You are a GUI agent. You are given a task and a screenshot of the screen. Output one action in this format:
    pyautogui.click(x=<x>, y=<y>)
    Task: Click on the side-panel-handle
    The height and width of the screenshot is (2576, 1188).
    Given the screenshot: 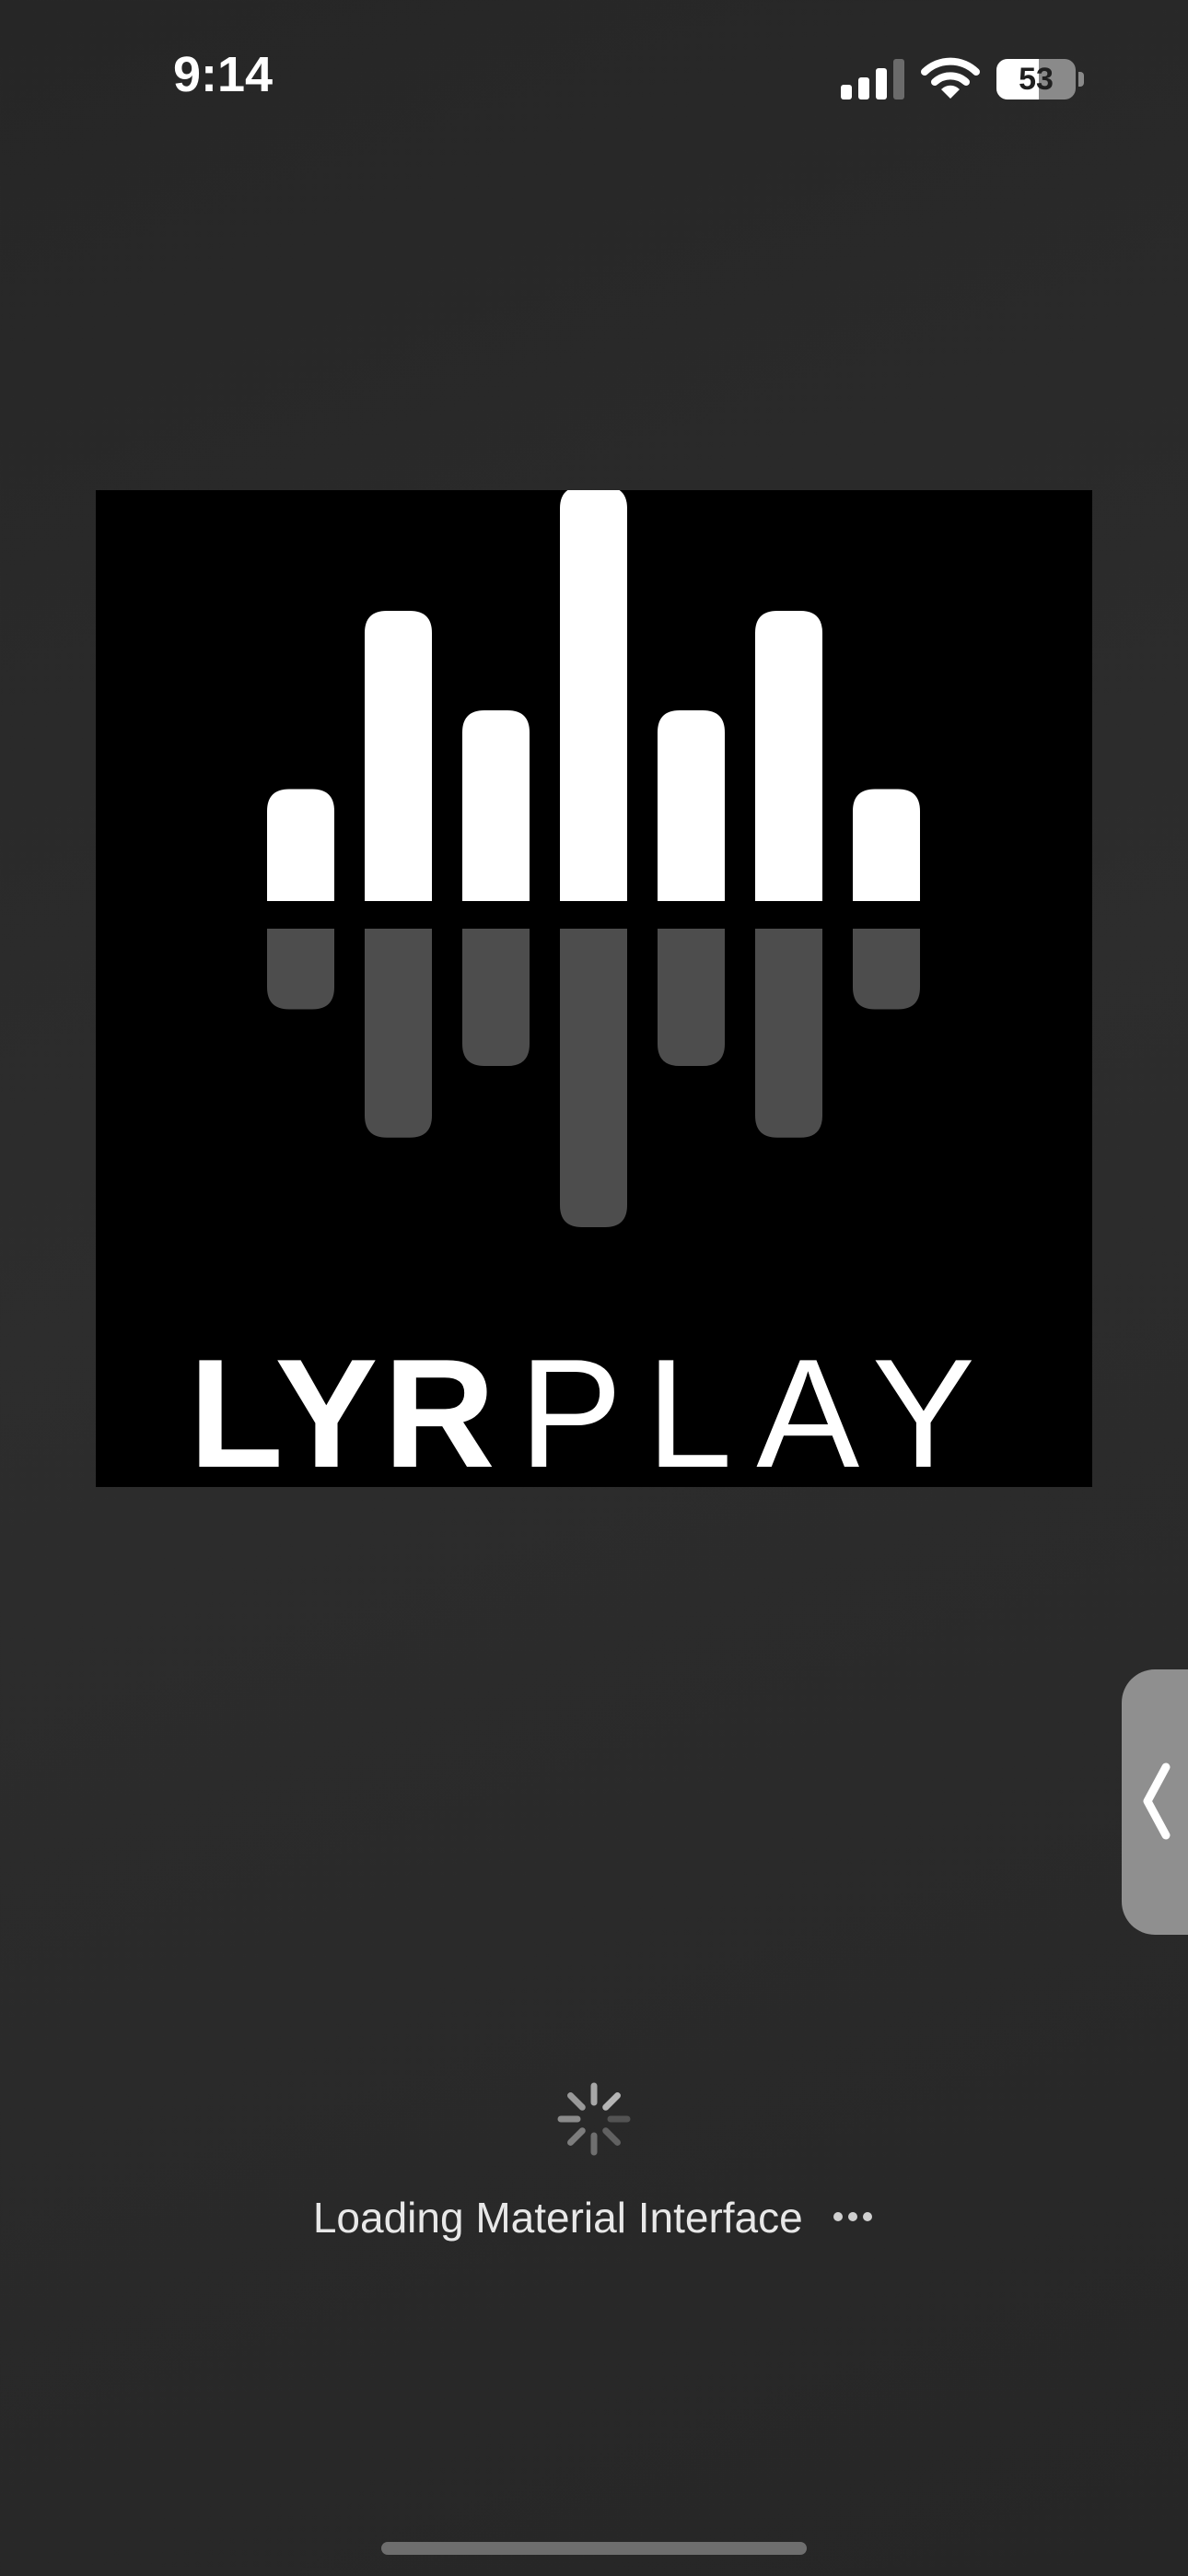 What is the action you would take?
    pyautogui.click(x=1155, y=1802)
    